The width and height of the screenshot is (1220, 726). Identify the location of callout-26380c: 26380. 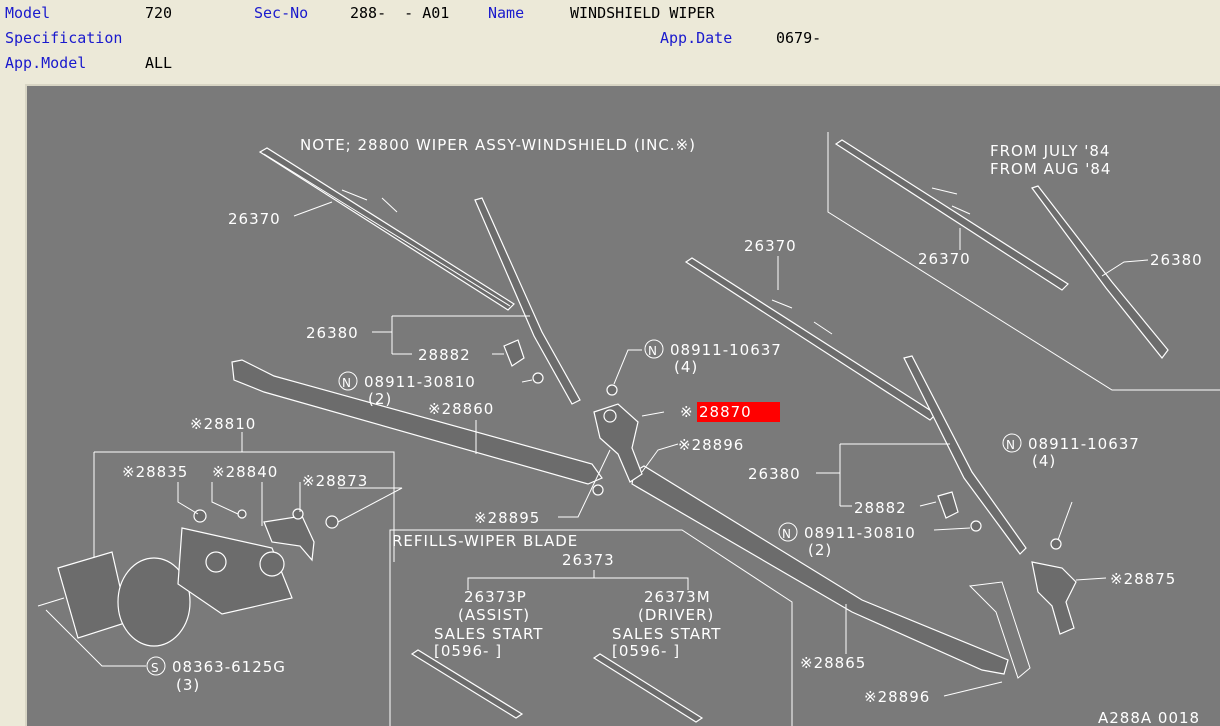
(1176, 260).